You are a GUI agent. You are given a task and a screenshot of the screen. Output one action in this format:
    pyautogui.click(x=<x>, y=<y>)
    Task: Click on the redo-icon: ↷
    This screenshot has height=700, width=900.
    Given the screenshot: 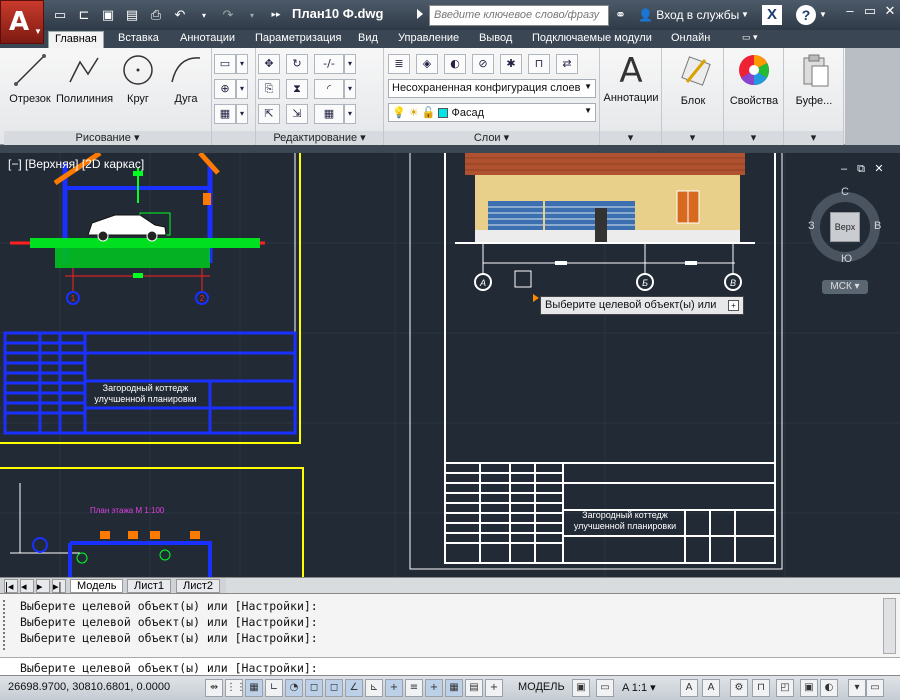 What is the action you would take?
    pyautogui.click(x=228, y=15)
    